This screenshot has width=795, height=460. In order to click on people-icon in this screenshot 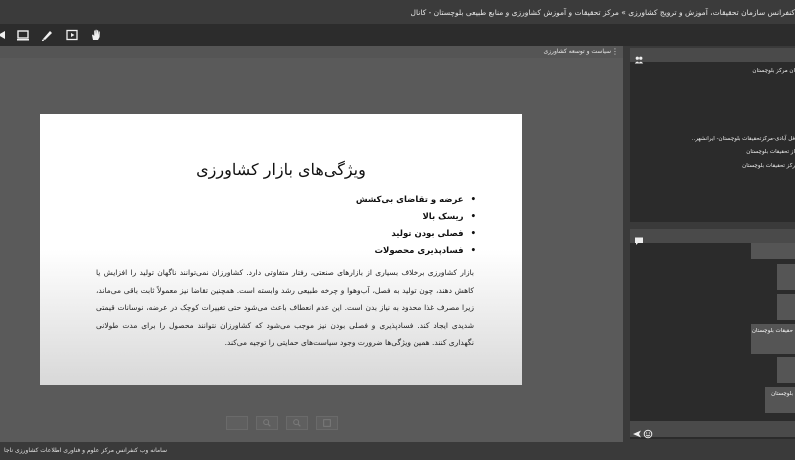, I will do `click(639, 57)`.